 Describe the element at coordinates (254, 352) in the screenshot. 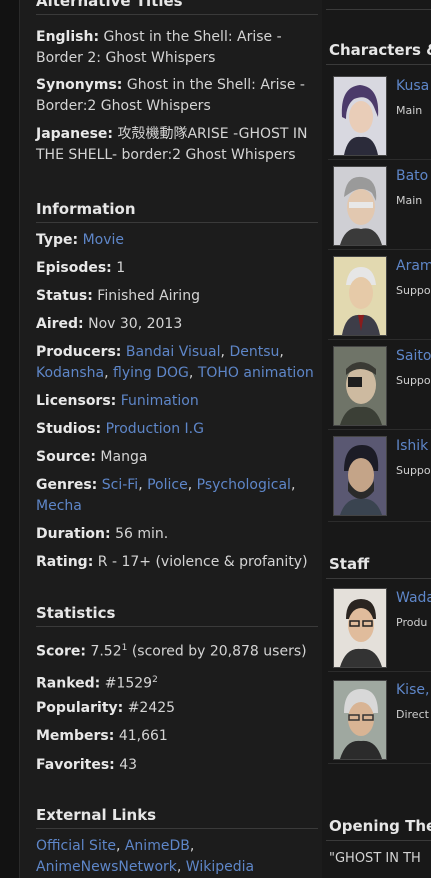

I see `producer-link: Dentsu` at that location.